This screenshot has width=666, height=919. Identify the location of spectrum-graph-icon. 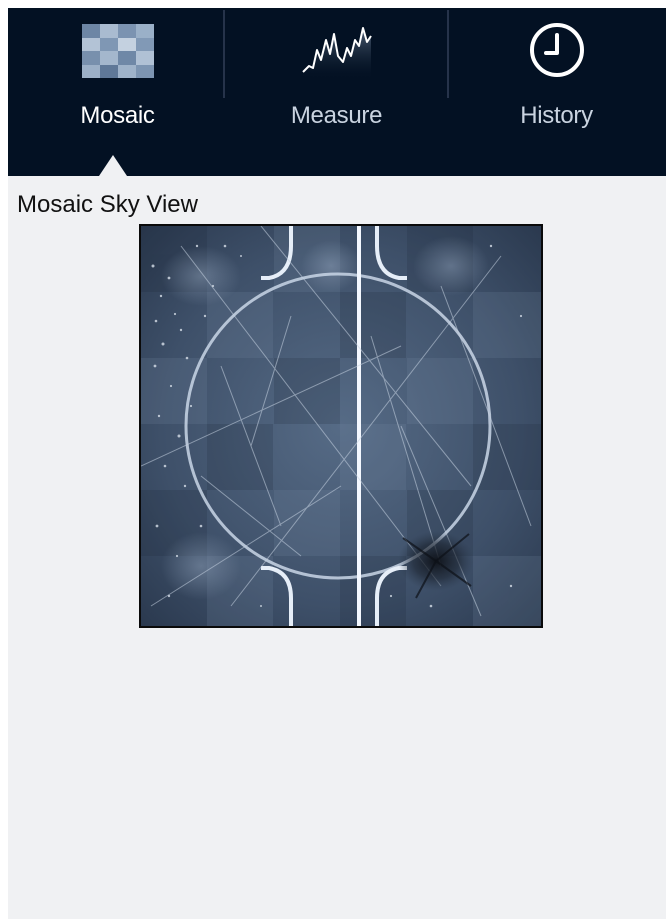
(336, 52).